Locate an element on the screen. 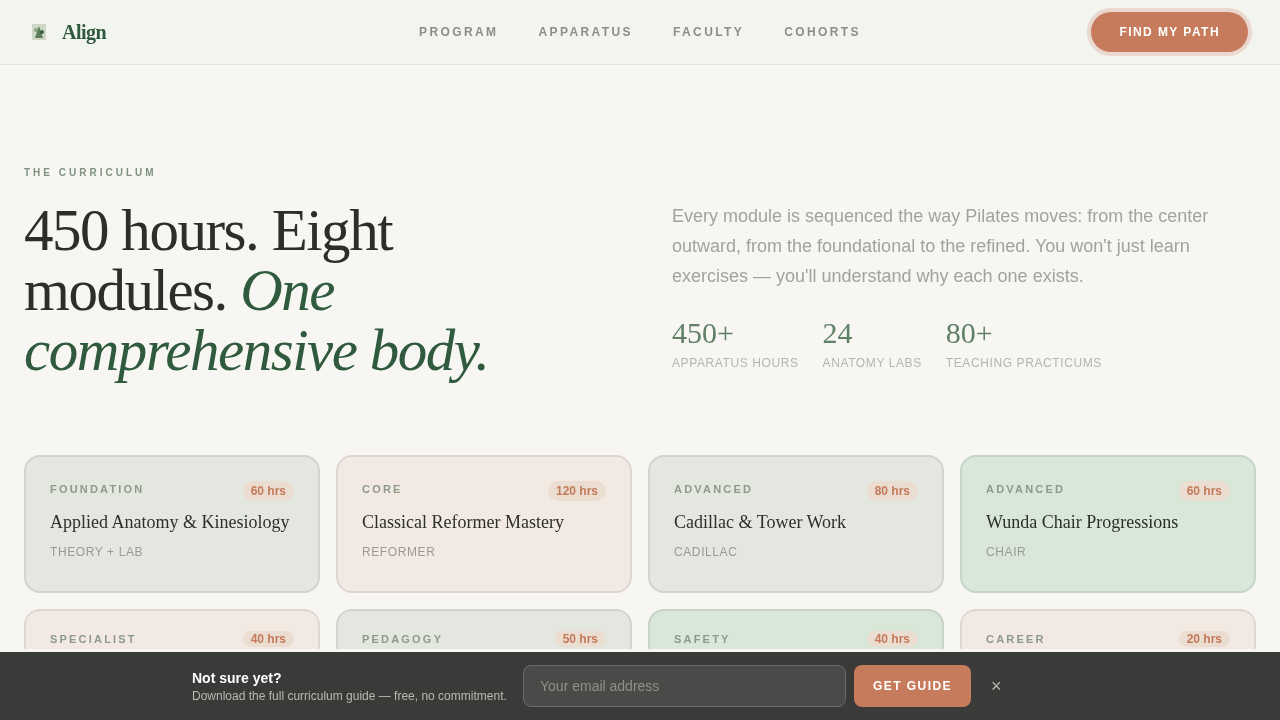 This screenshot has height=720, width=1280. stat-value: 450+ is located at coordinates (703, 333).